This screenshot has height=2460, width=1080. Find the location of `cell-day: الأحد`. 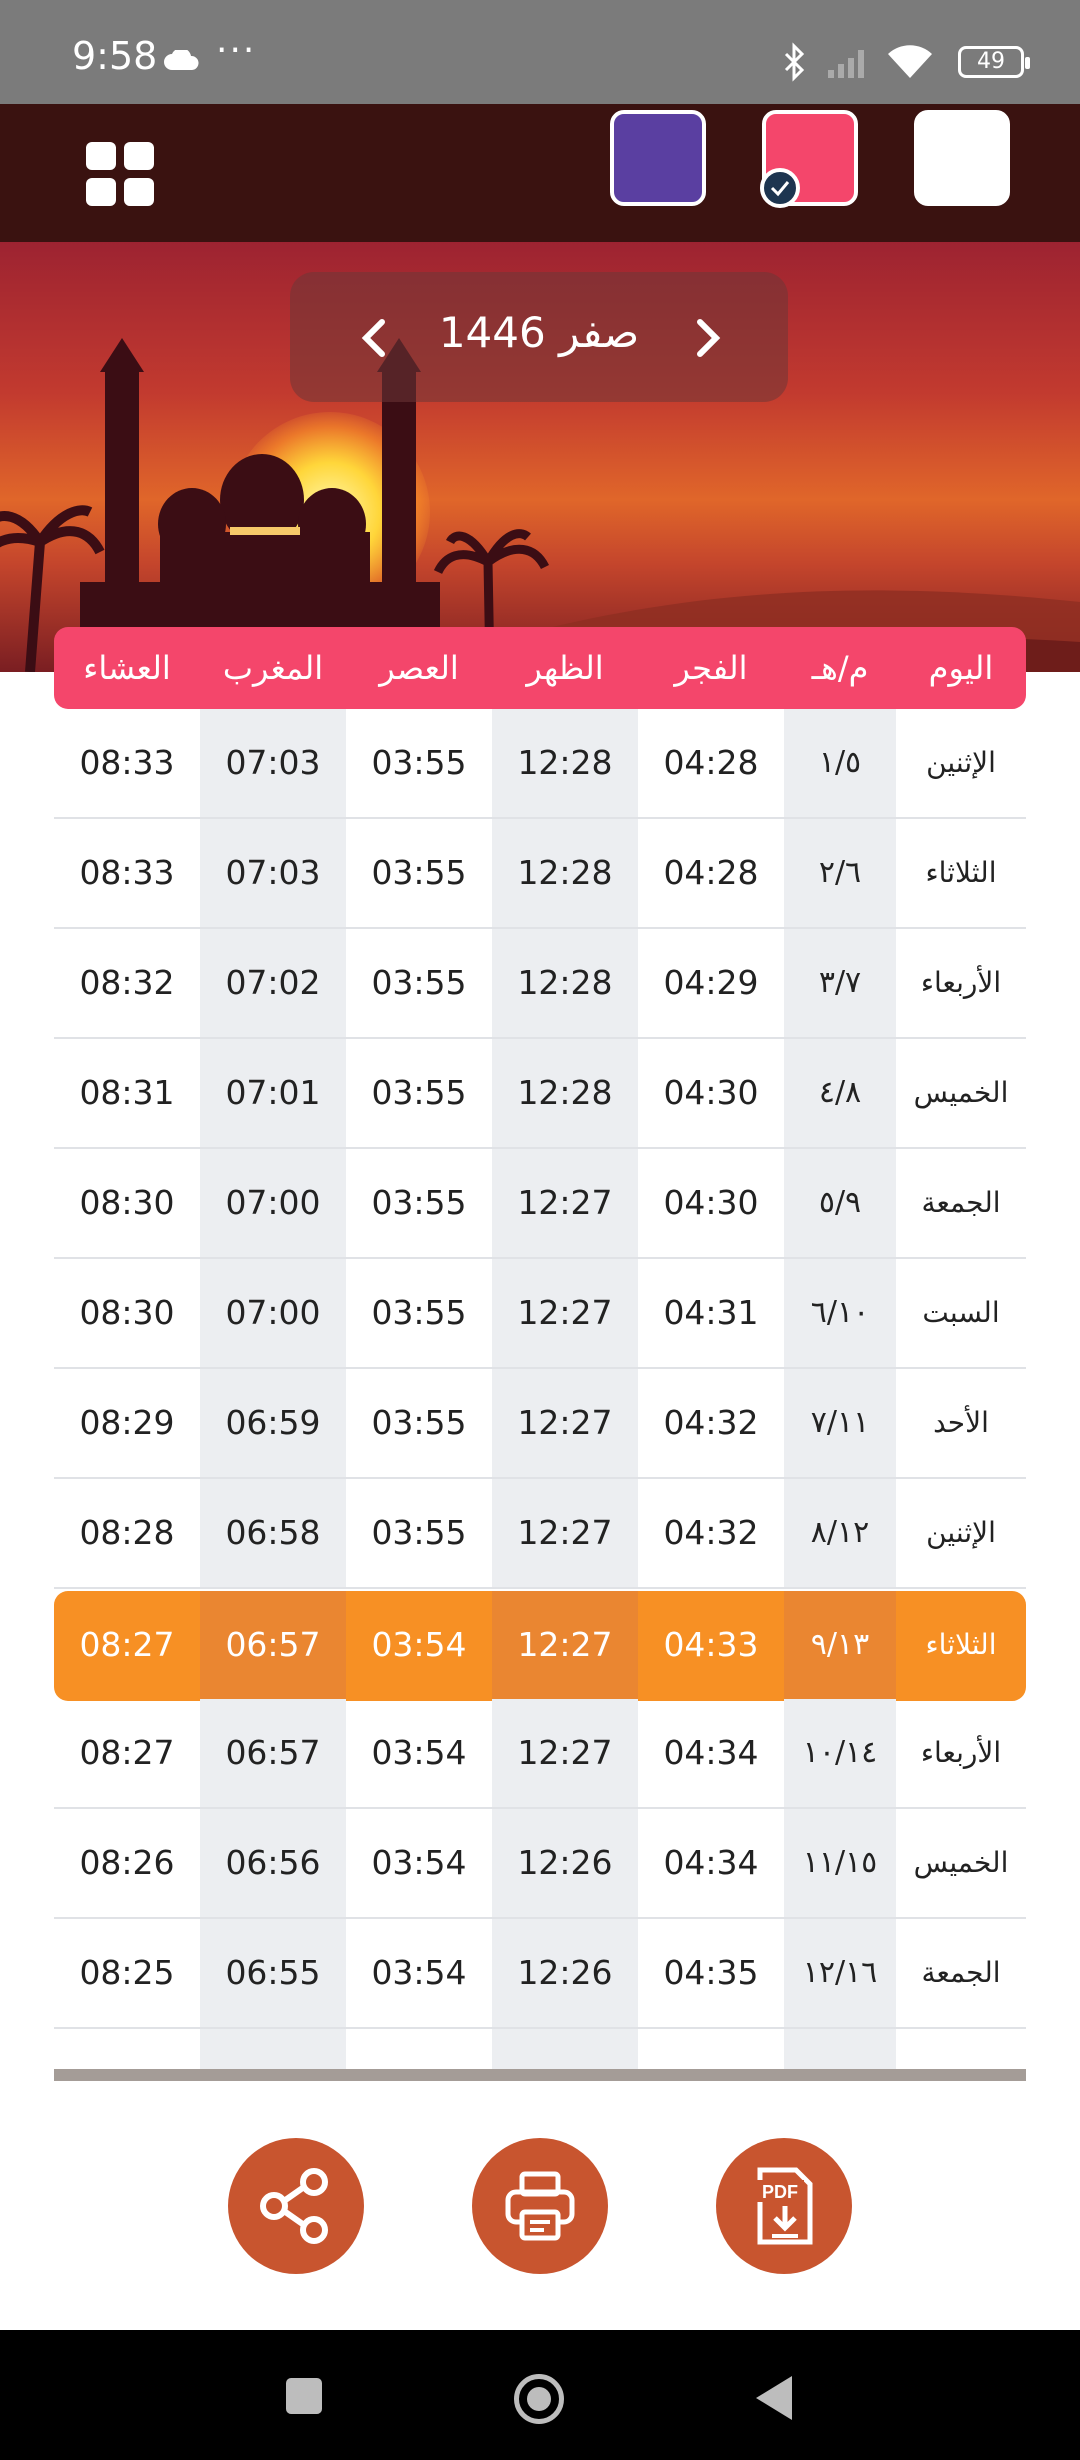

cell-day: الأحد is located at coordinates (961, 1422).